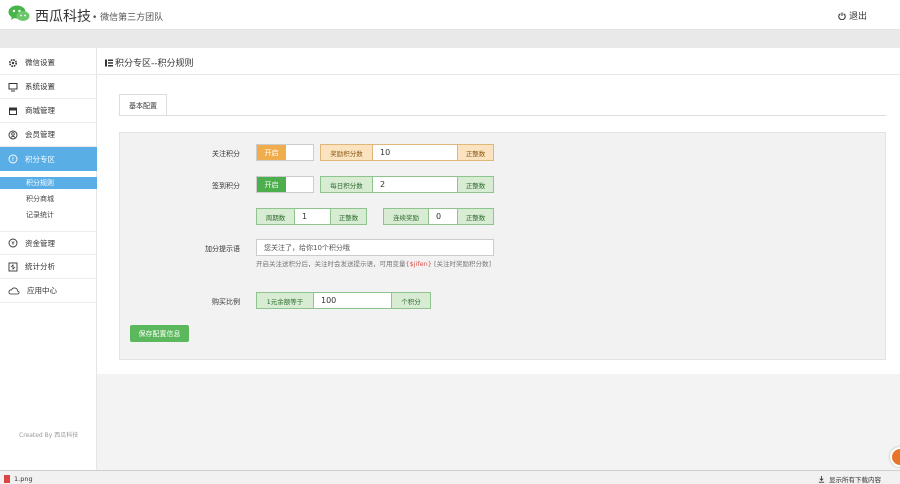 The width and height of the screenshot is (900, 484). I want to click on file-icon, so click(7, 478).